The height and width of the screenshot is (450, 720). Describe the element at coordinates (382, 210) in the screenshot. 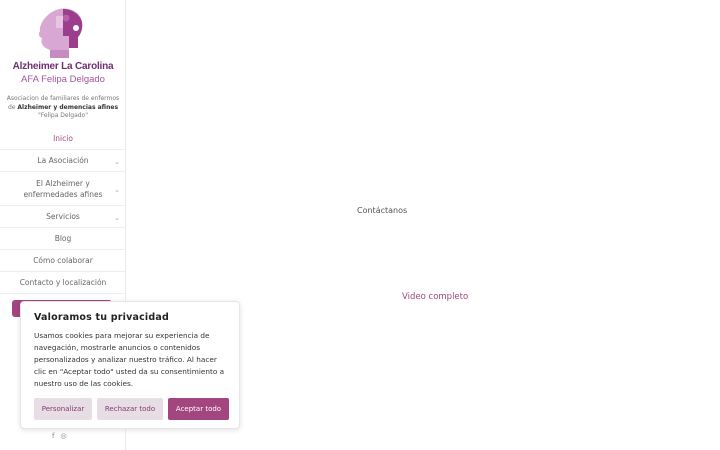

I see `contact-link: Contáctanos` at that location.